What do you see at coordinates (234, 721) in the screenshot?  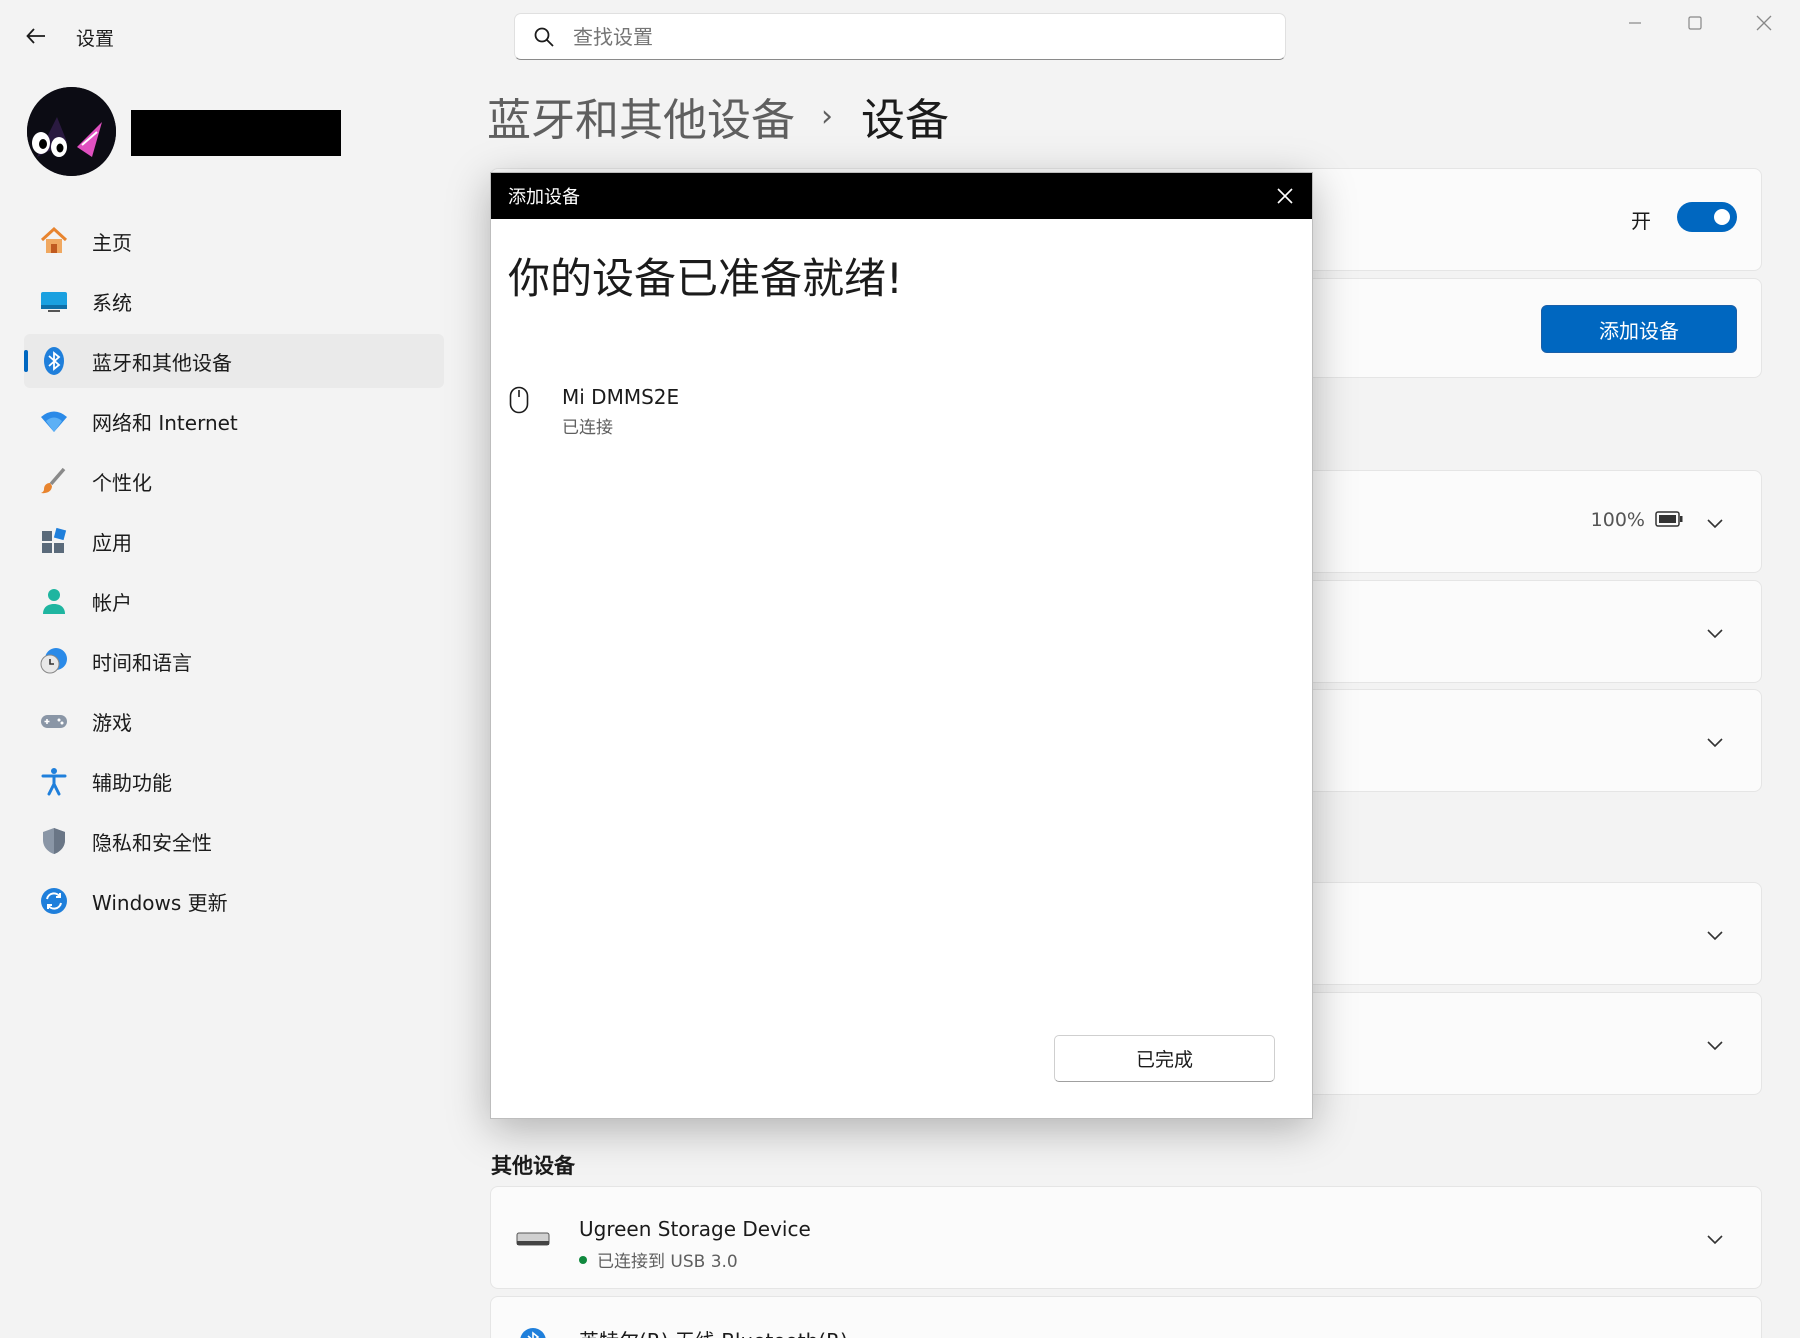 I see `sidebar-item-gaming: 游戏` at bounding box center [234, 721].